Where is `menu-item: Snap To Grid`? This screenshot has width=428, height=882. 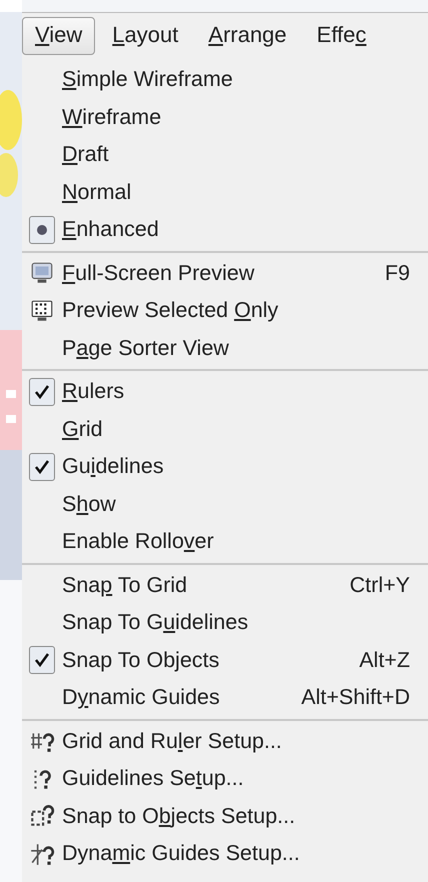
menu-item: Snap To Grid is located at coordinates (125, 584).